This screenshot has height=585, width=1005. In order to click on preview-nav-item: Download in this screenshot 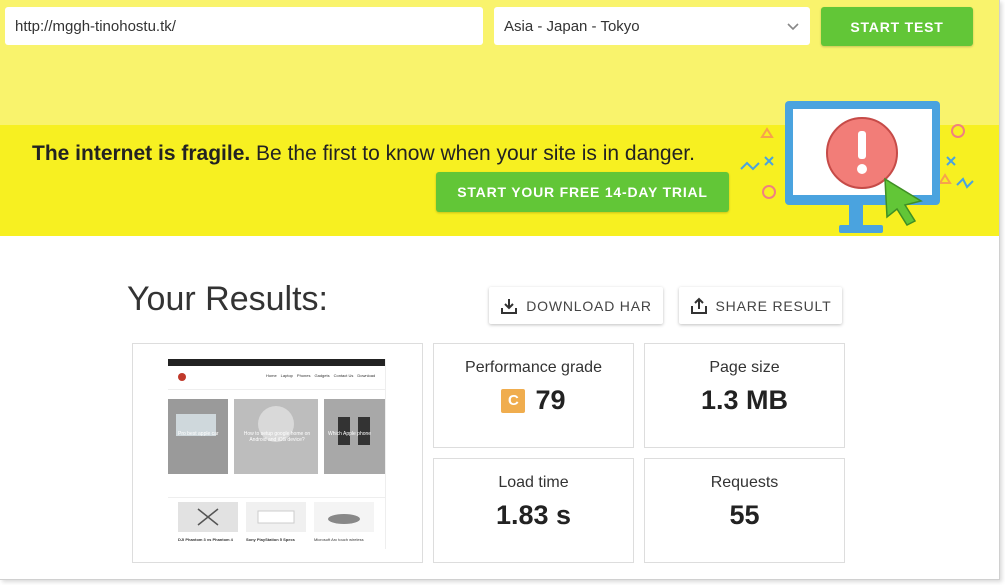, I will do `click(366, 375)`.